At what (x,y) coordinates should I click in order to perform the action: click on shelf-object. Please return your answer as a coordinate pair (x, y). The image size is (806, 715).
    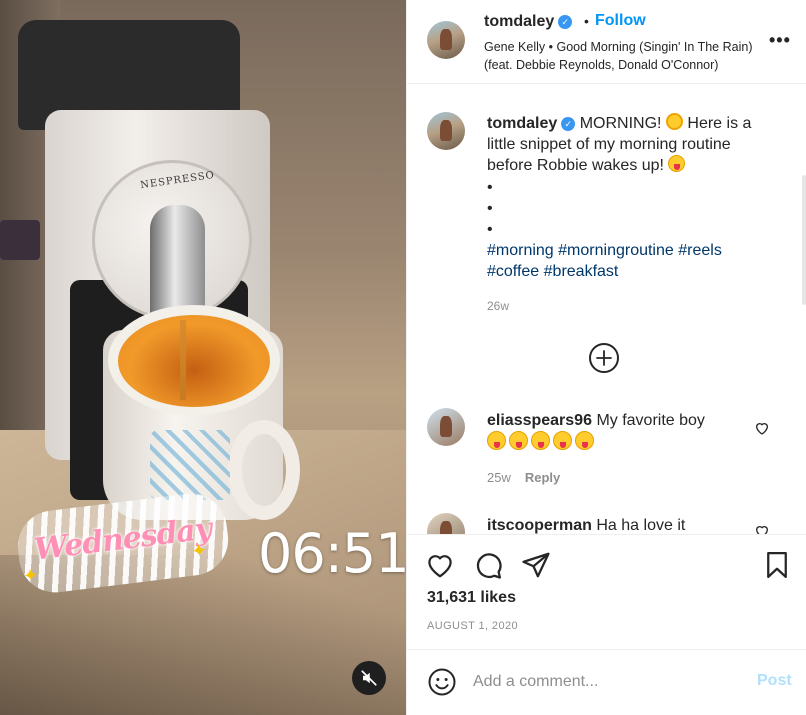
    Looking at the image, I should click on (20, 240).